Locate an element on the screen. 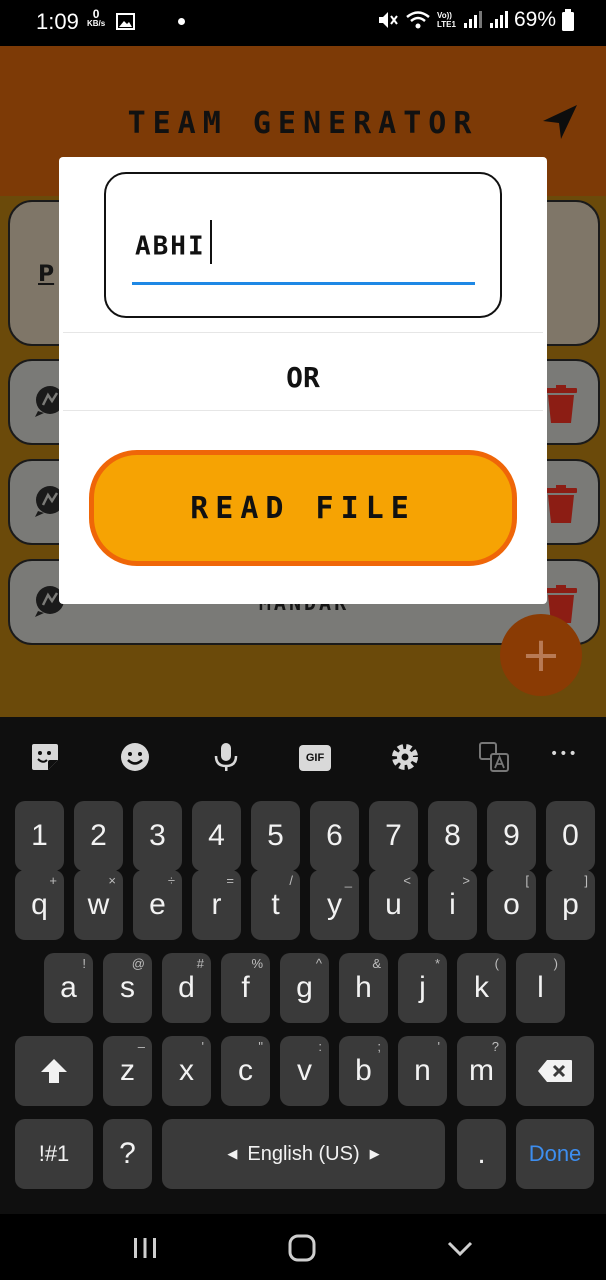  key: 6 is located at coordinates (334, 836).